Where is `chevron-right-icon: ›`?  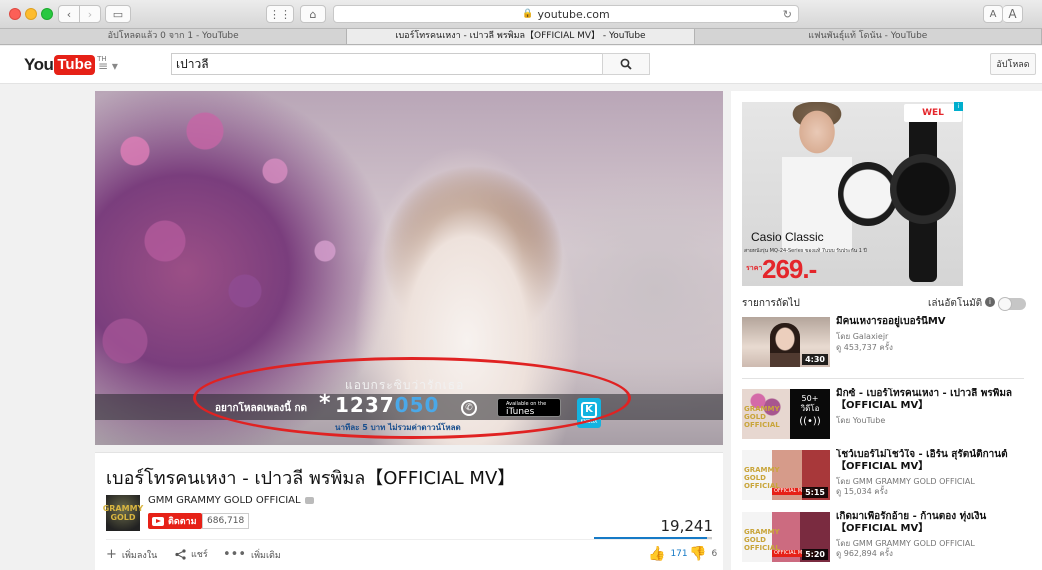
chevron-right-icon: › is located at coordinates (90, 14).